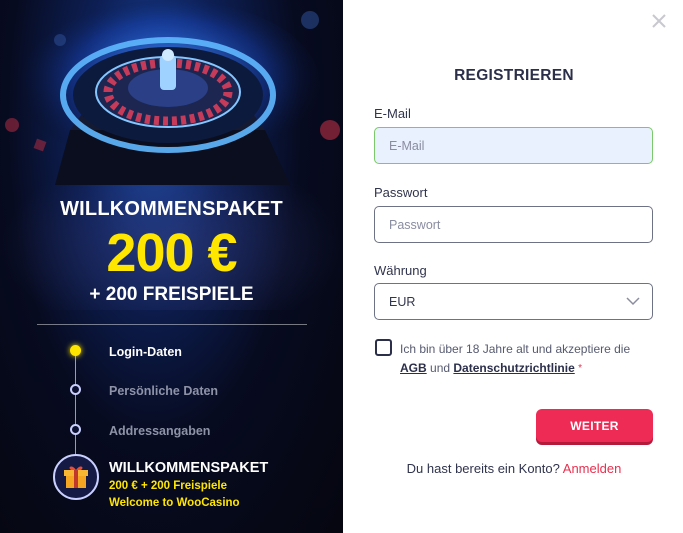  What do you see at coordinates (513, 301) in the screenshot?
I see `currency-select: EUR` at bounding box center [513, 301].